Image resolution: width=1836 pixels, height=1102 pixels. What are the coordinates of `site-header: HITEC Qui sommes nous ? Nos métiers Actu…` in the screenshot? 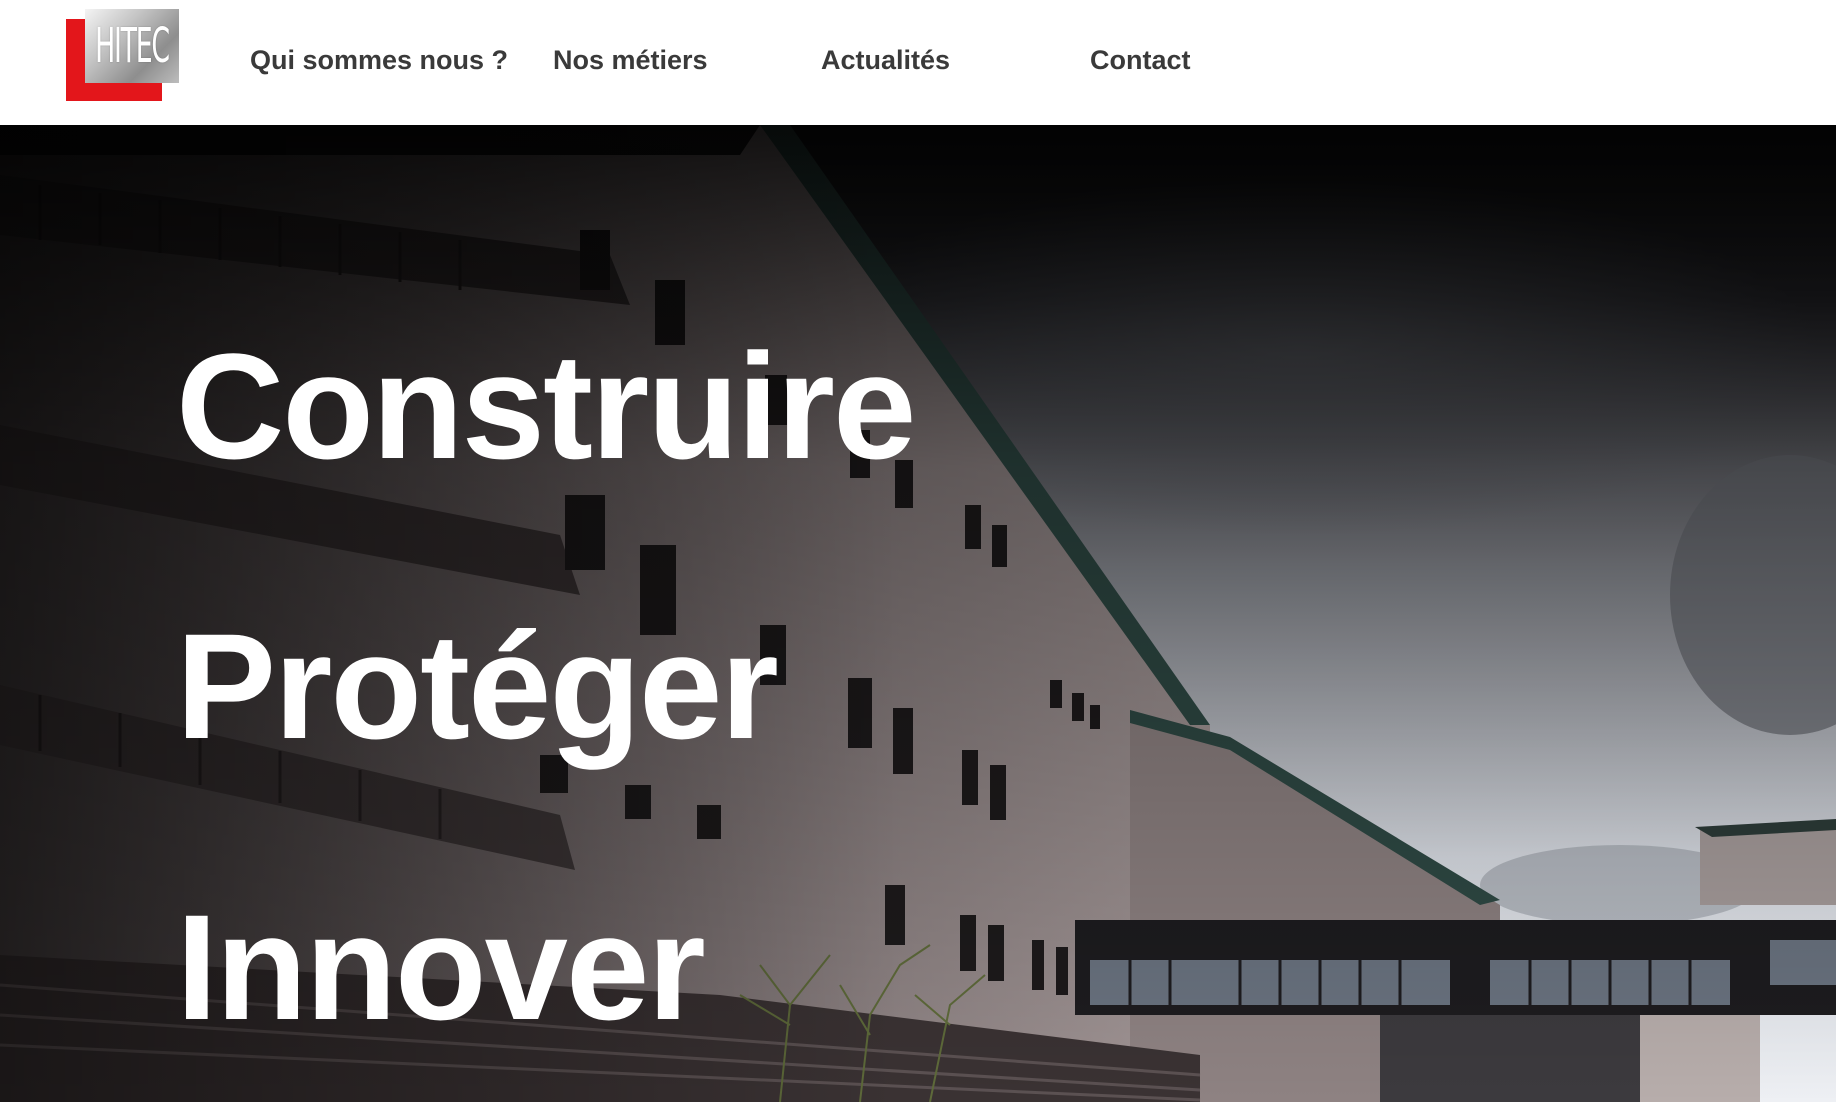 It's located at (918, 62).